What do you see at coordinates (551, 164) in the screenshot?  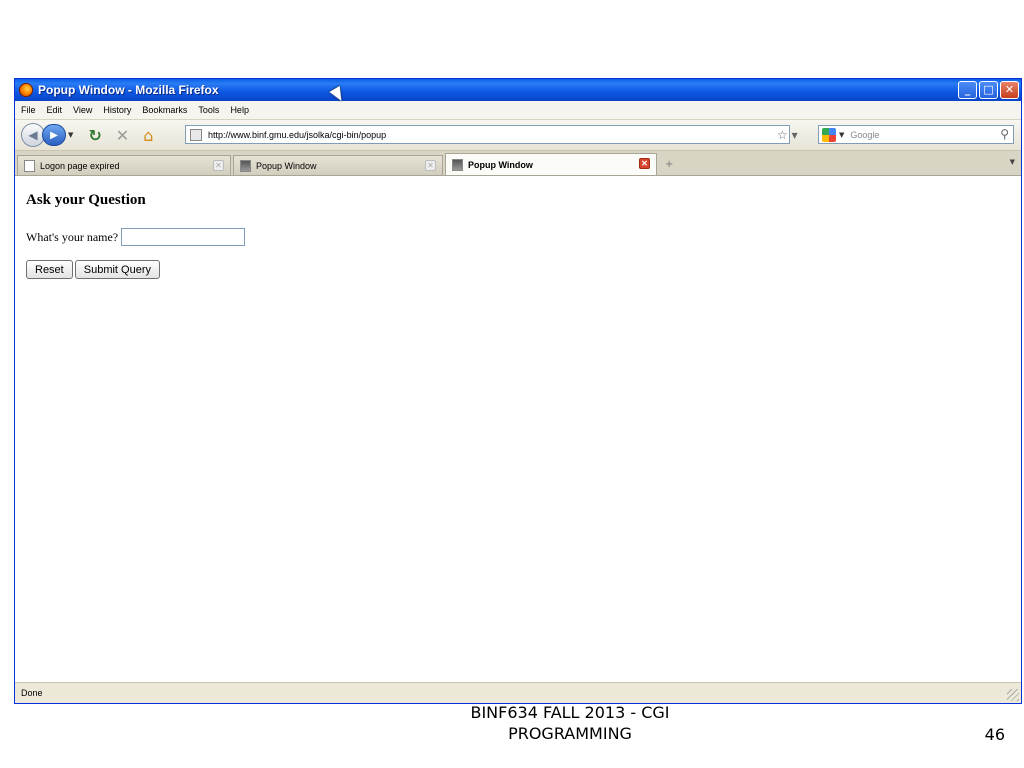 I see `tab-popup-window-active: Popup Window ✕` at bounding box center [551, 164].